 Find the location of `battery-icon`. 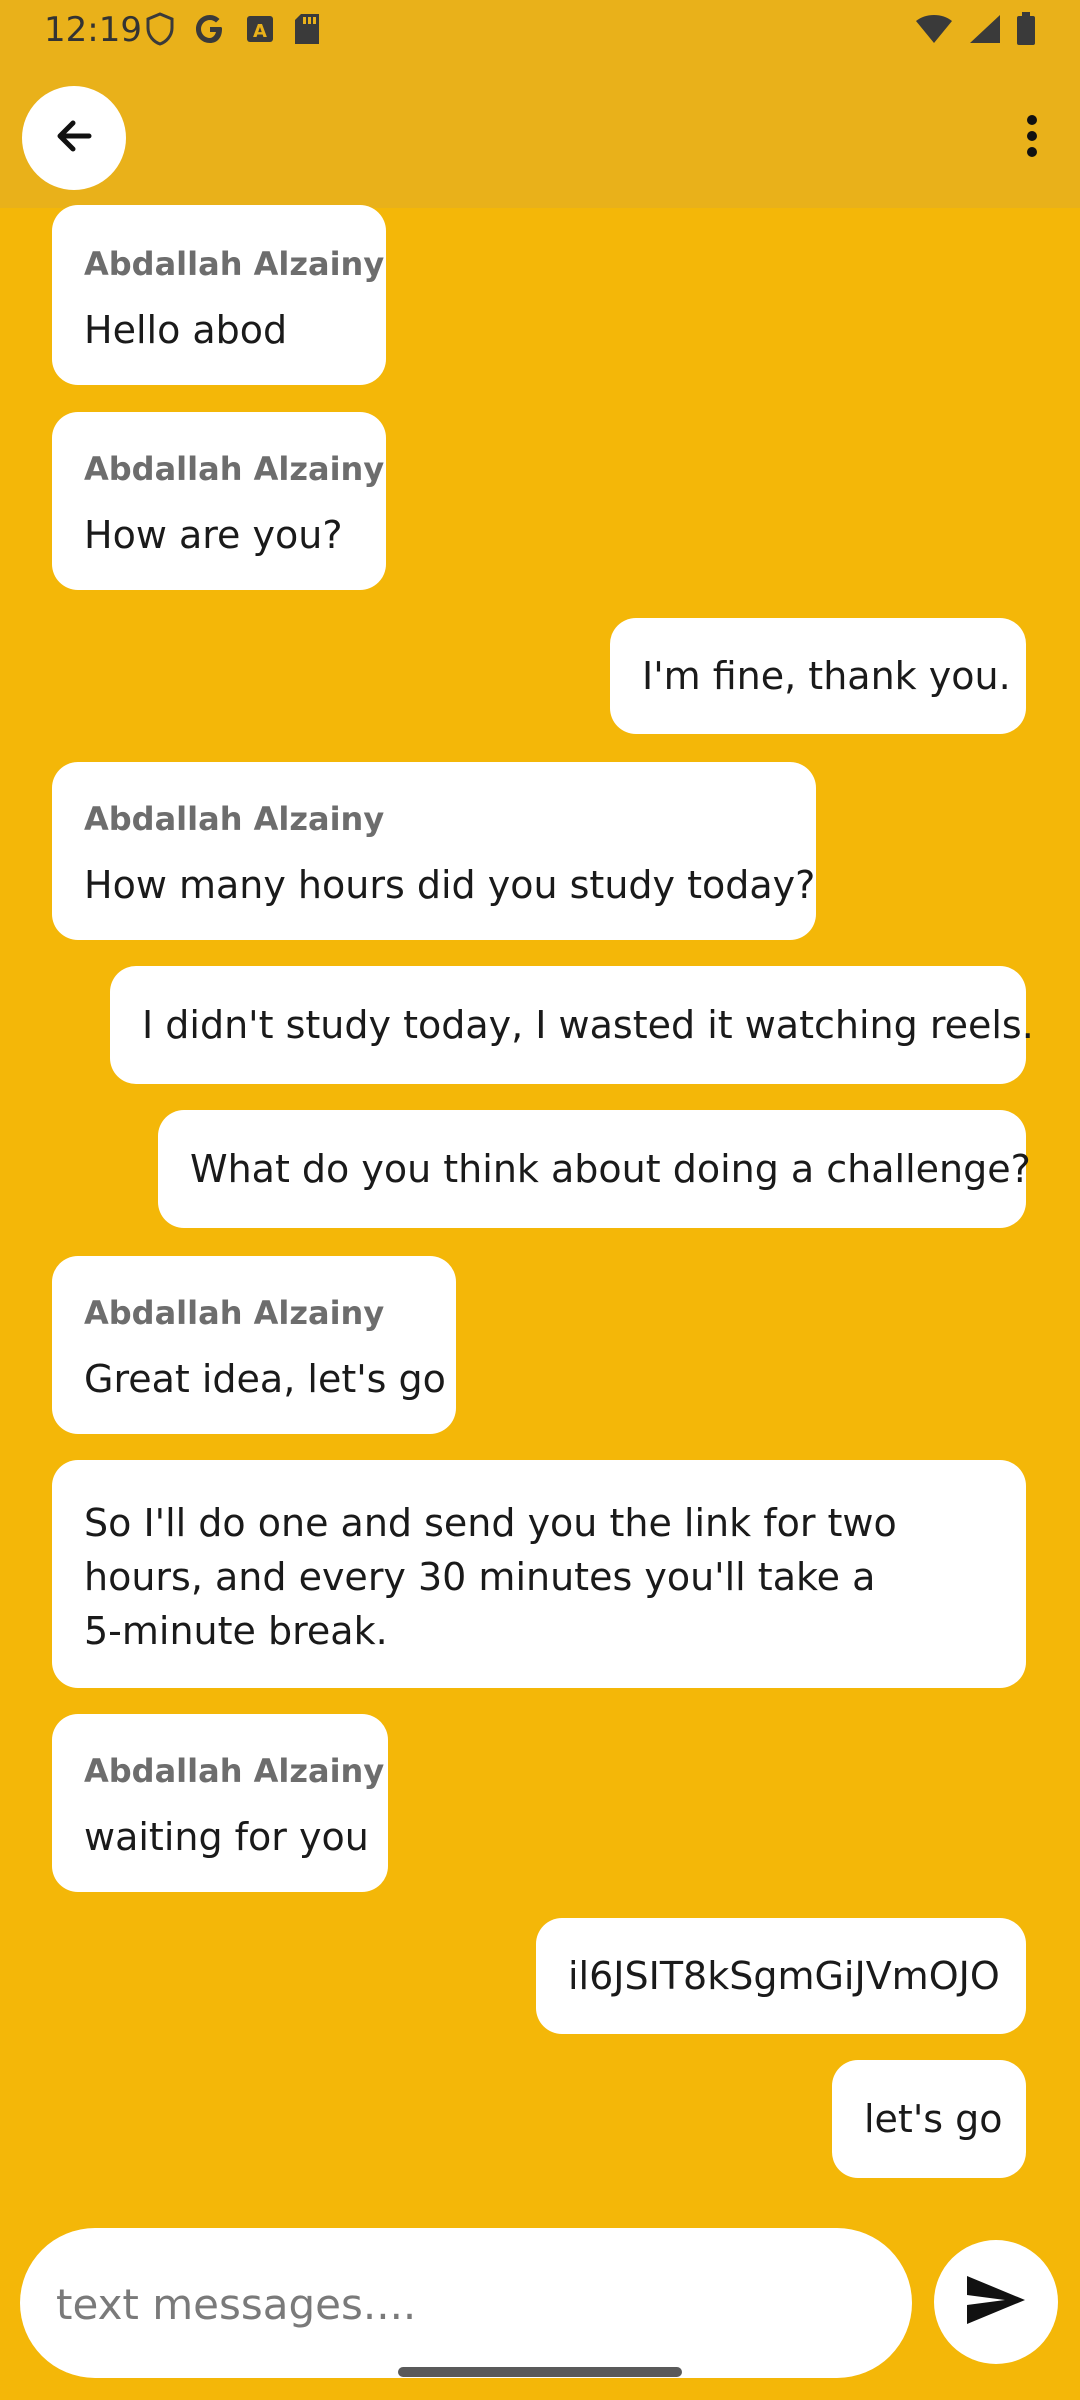

battery-icon is located at coordinates (1026, 31).